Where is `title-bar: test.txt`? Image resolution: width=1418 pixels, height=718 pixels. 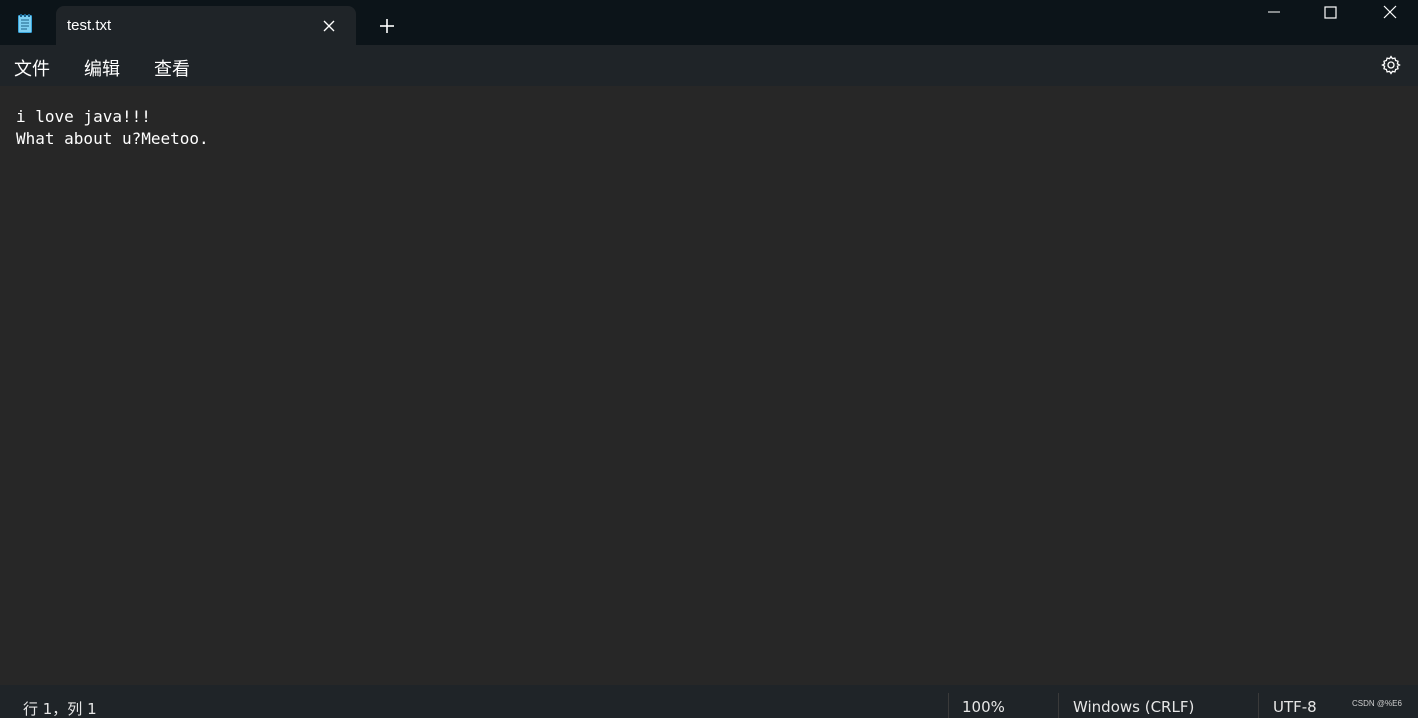 title-bar: test.txt is located at coordinates (709, 22).